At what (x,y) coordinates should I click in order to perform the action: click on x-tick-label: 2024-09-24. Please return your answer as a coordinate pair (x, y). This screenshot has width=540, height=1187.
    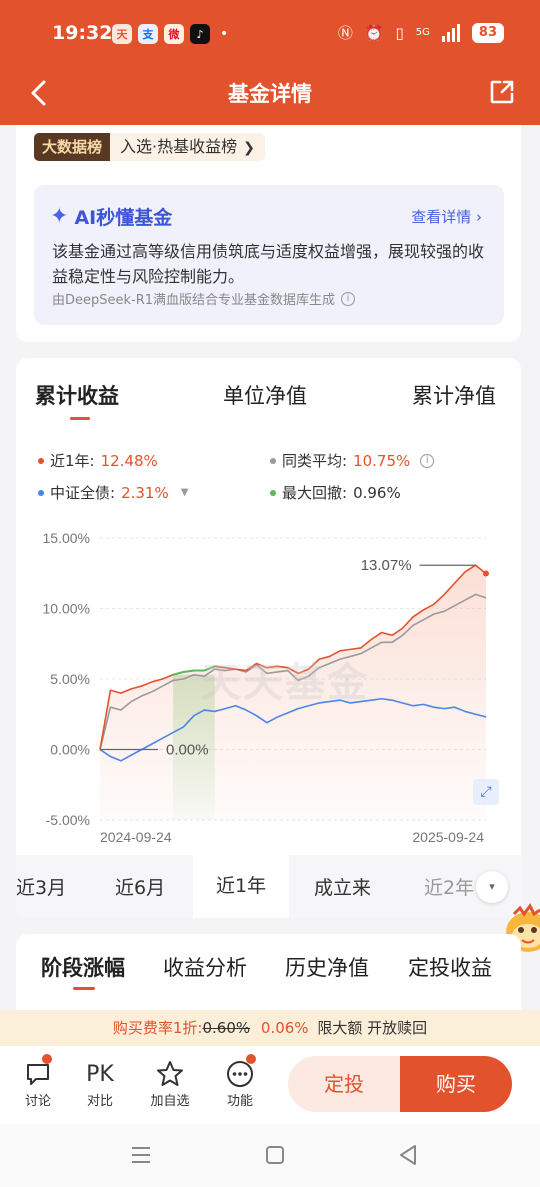
    Looking at the image, I should click on (136, 837).